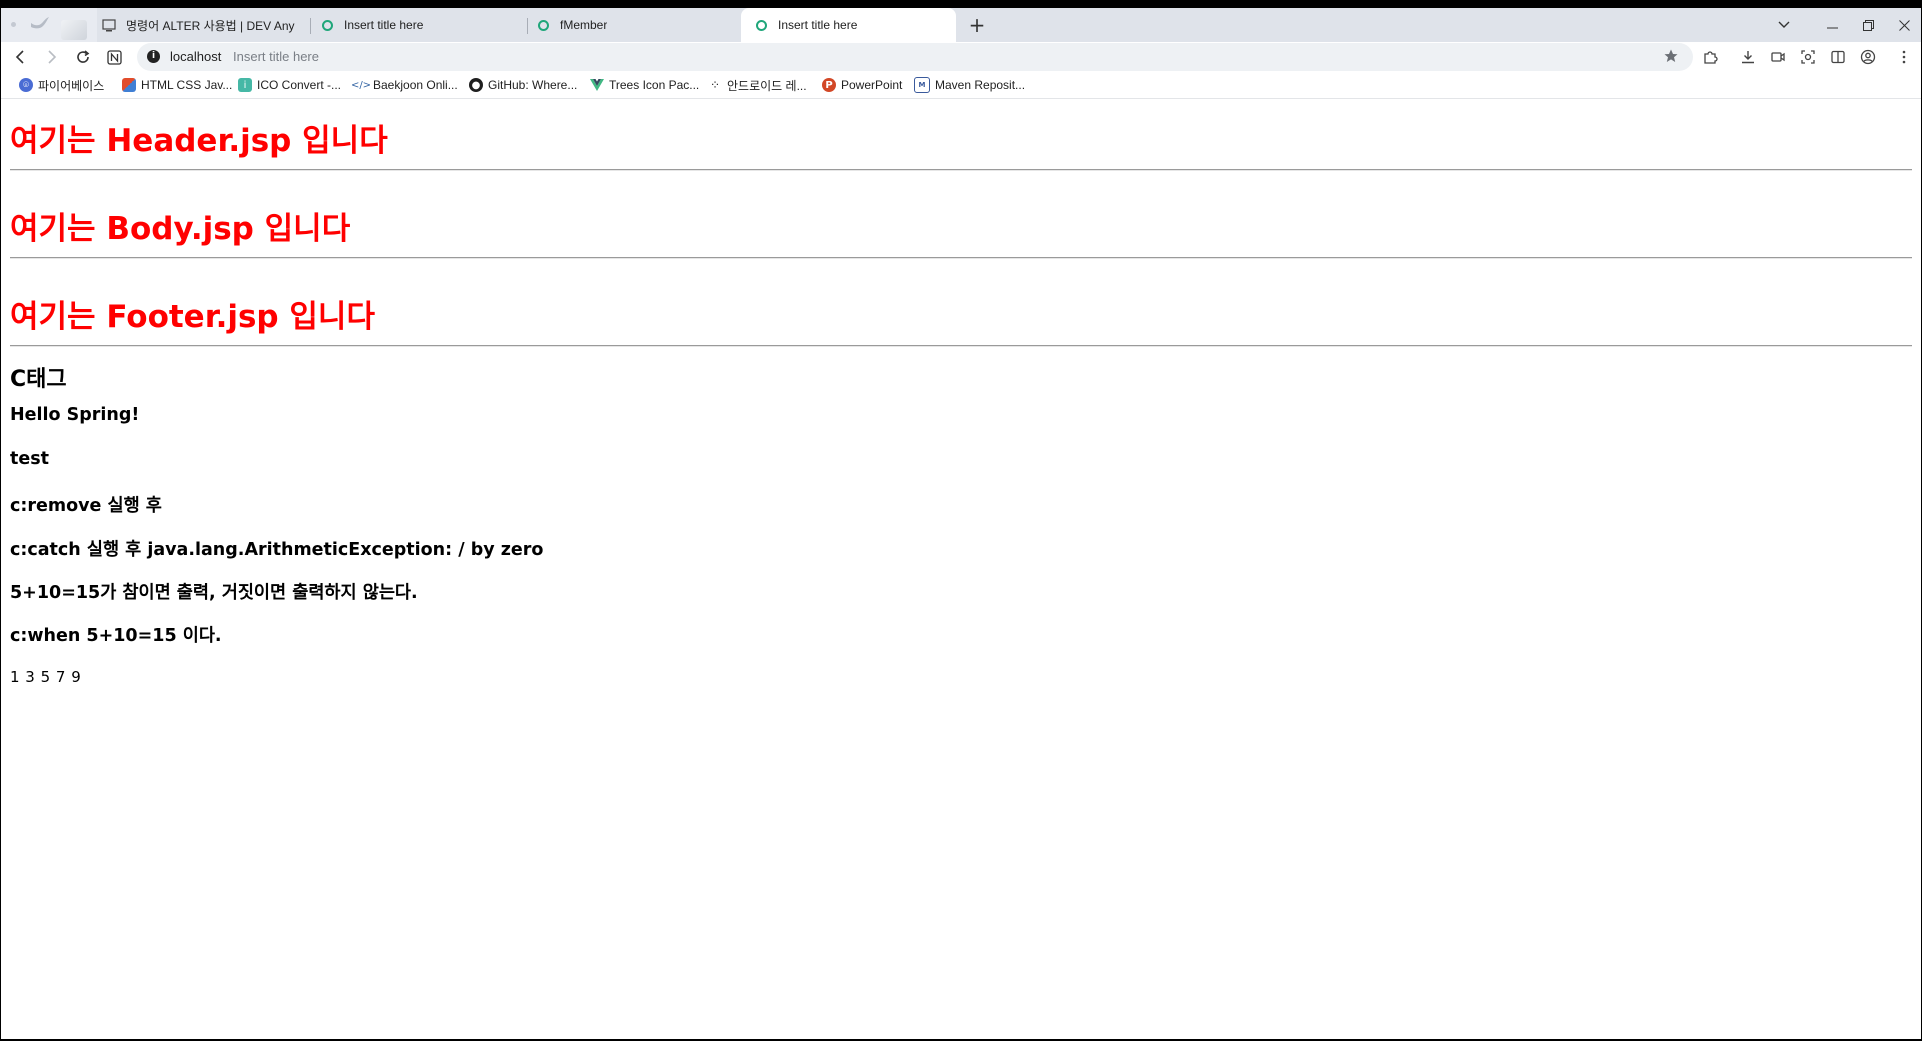 The height and width of the screenshot is (1041, 1922). What do you see at coordinates (116, 636) in the screenshot?
I see `output-line: c:when 5+10=15 이다.` at bounding box center [116, 636].